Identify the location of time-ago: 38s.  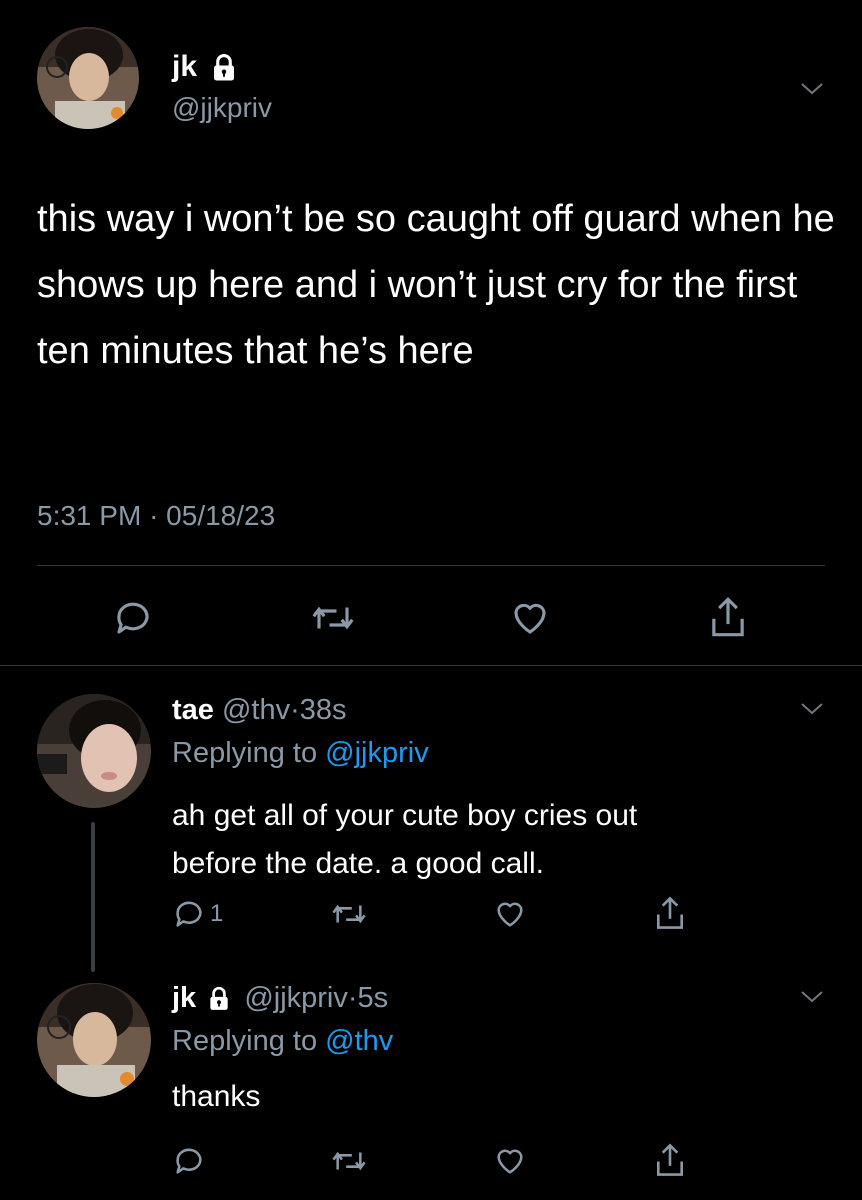
(323, 710).